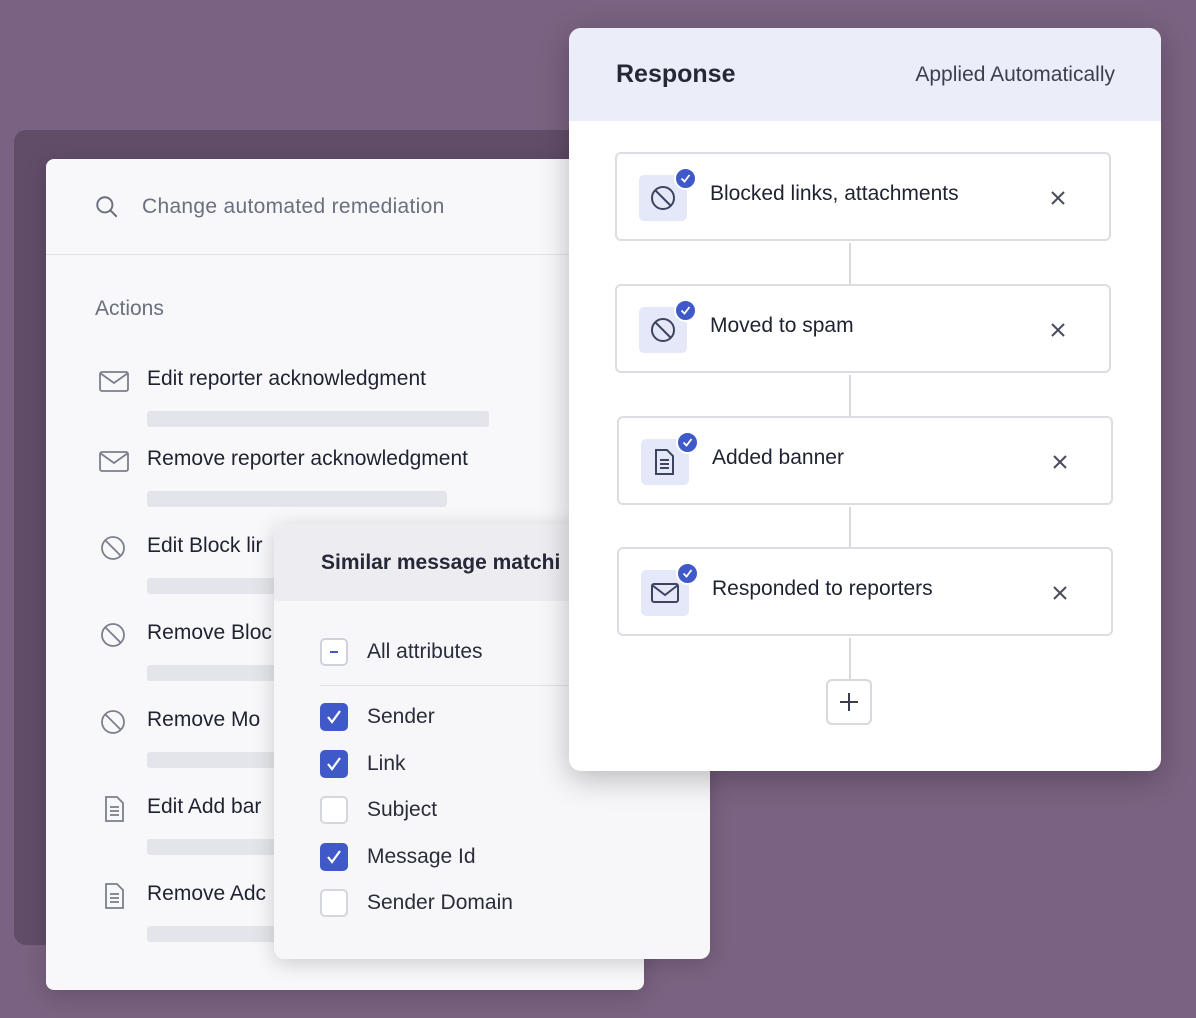 This screenshot has height=1018, width=1196. Describe the element at coordinates (865, 74) in the screenshot. I see `response-header: Response Applied Automatically` at that location.